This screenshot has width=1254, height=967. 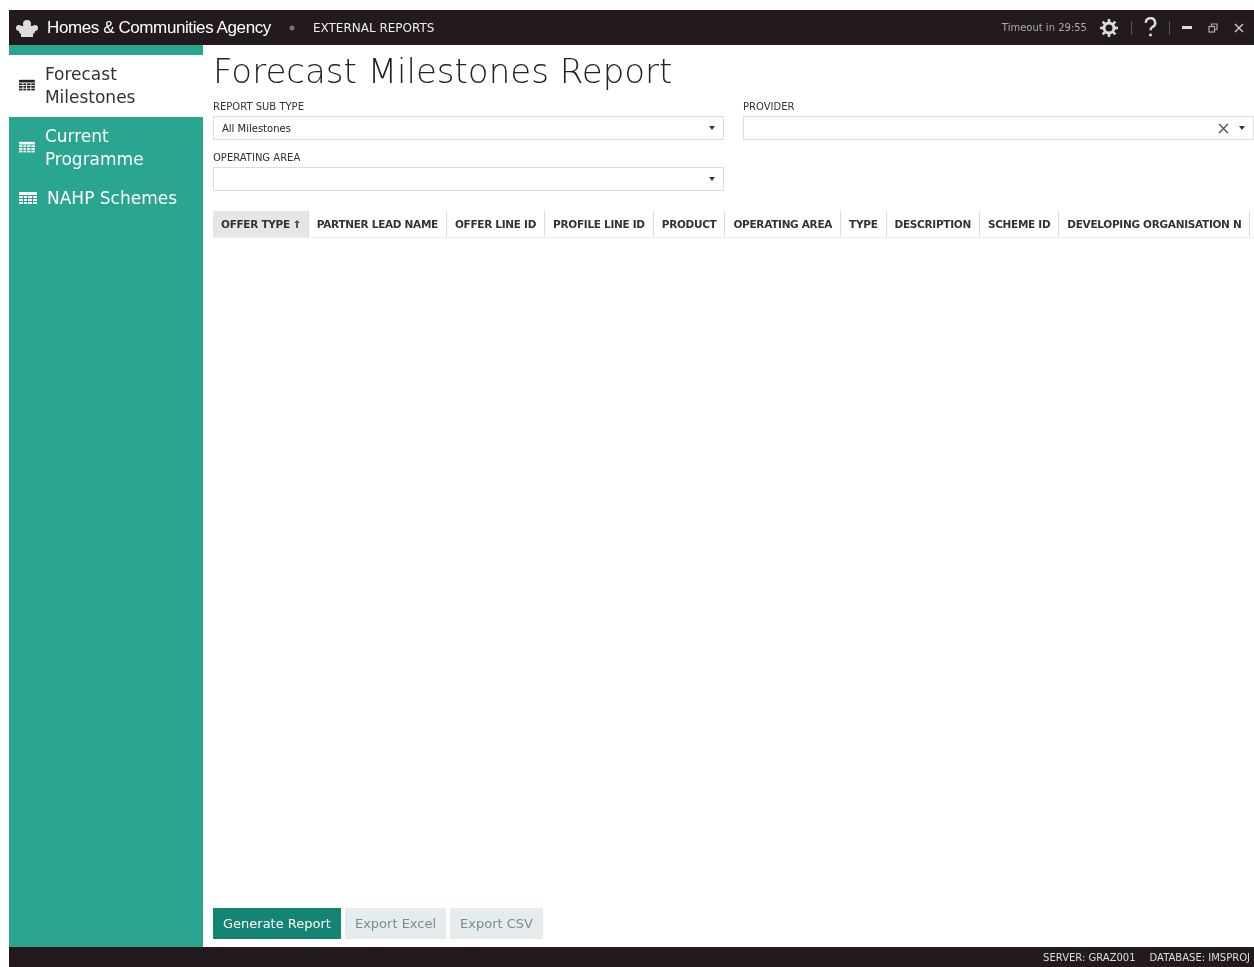 What do you see at coordinates (1155, 224) in the screenshot?
I see `column-header: DEVELOPING ORGANISATION N` at bounding box center [1155, 224].